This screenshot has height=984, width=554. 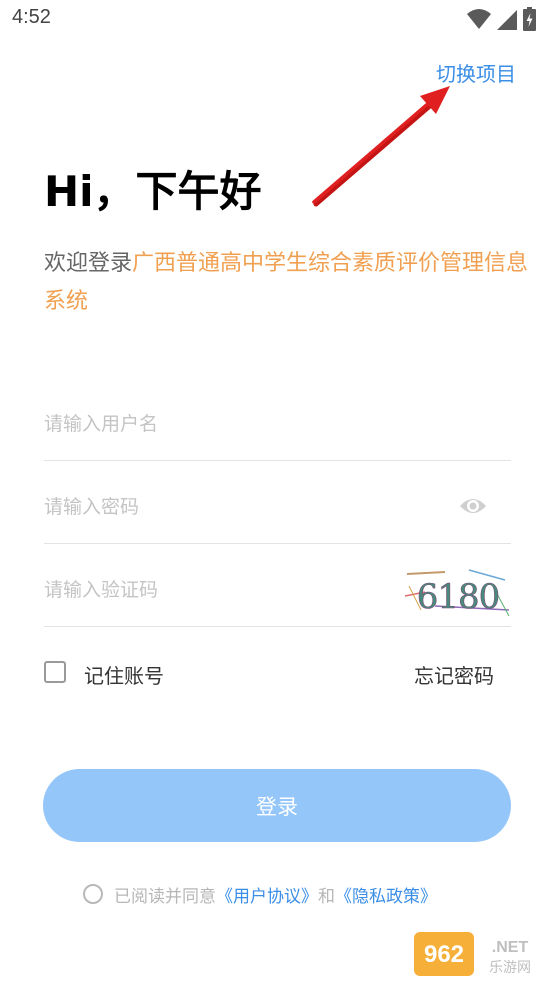 What do you see at coordinates (326, 896) in the screenshot?
I see `agreement-and: 和` at bounding box center [326, 896].